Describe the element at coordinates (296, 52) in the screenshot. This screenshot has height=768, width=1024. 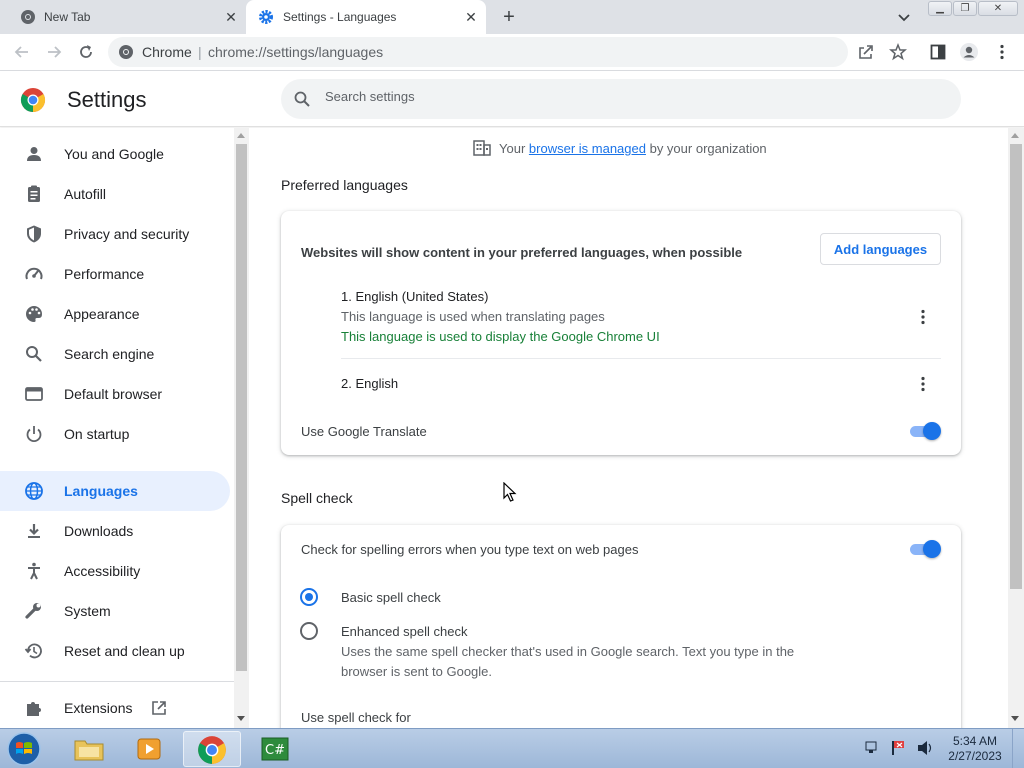
I see `url-text: chrome://settings/languages` at that location.